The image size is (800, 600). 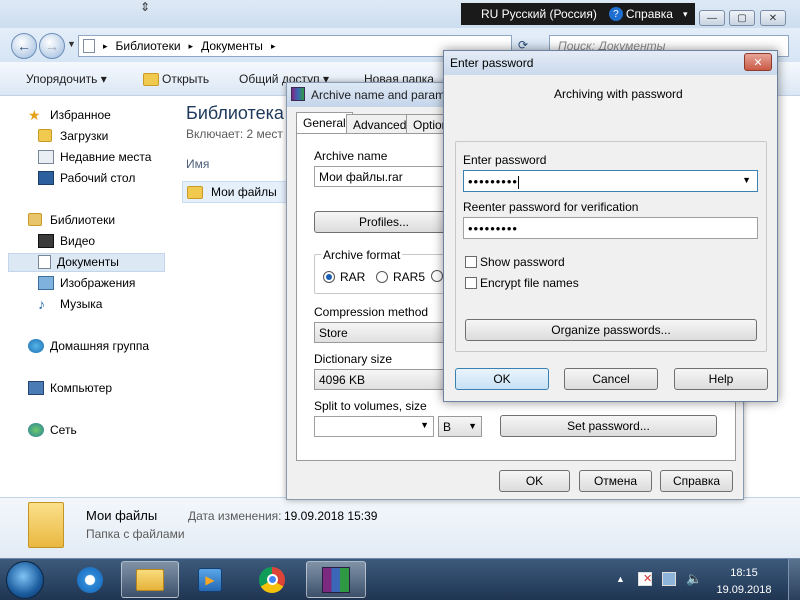 What do you see at coordinates (539, 14) in the screenshot?
I see `language-indicator: RU Русский (Россия)` at bounding box center [539, 14].